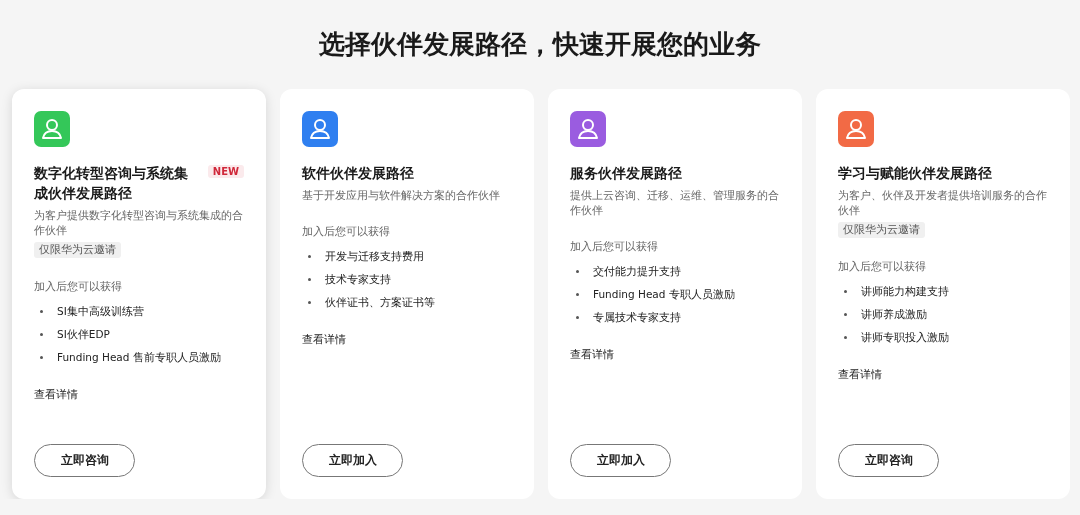  What do you see at coordinates (675, 203) in the screenshot?
I see `card-description: 提供上云咨询、迁移、运维、管理服务的合作伙伴` at bounding box center [675, 203].